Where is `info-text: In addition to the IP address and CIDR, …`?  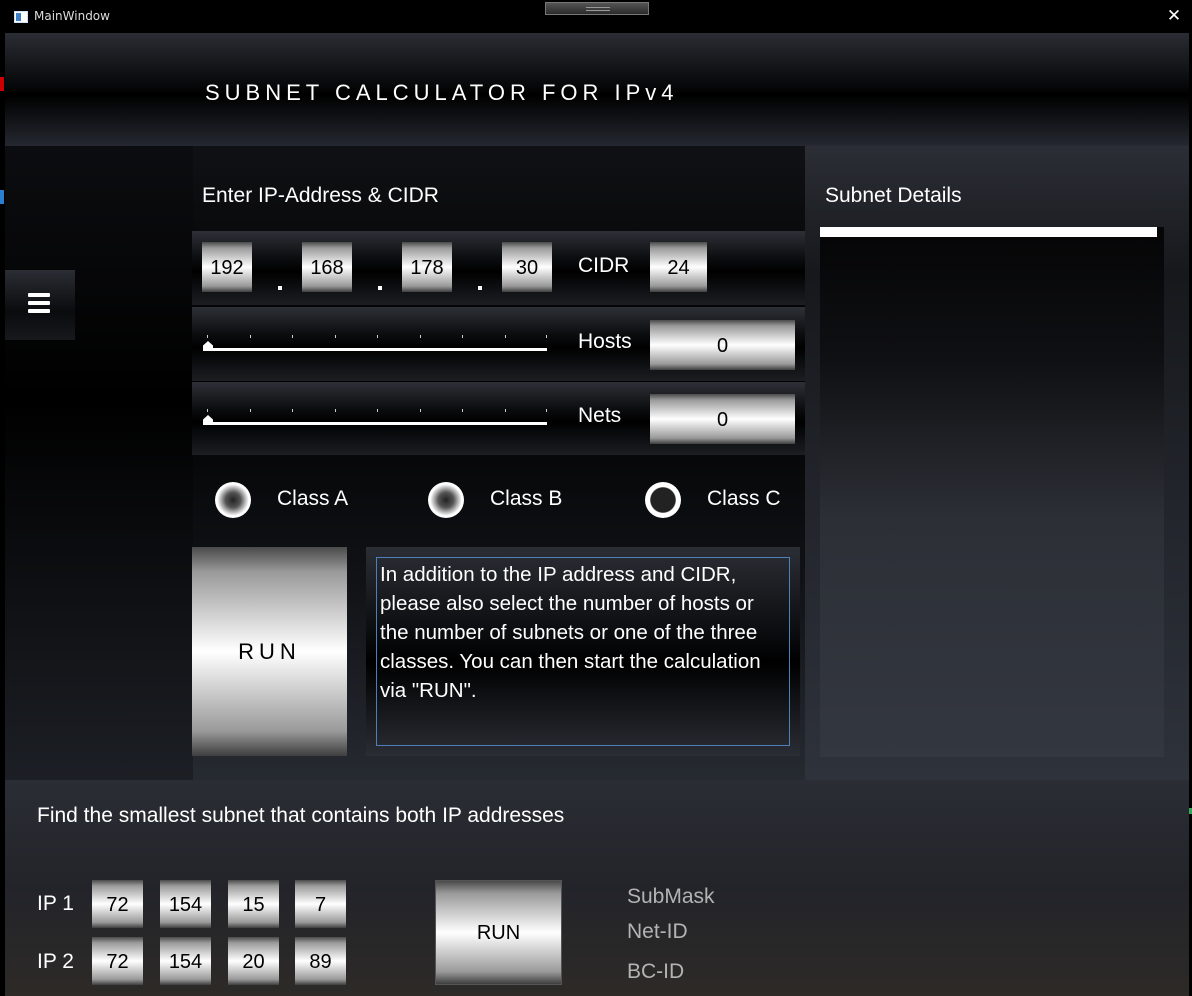
info-text: In addition to the IP address and CIDR, … is located at coordinates (583, 651).